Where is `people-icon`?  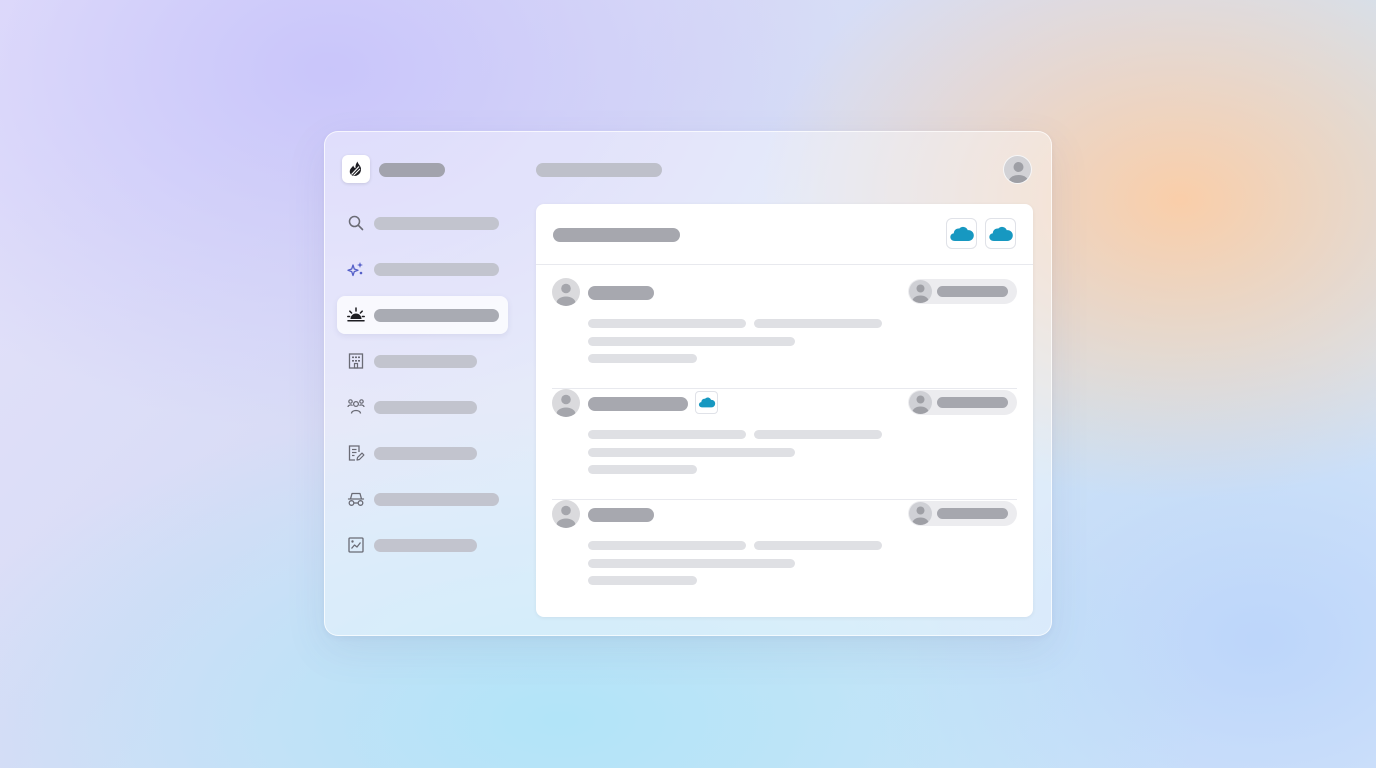 people-icon is located at coordinates (356, 406).